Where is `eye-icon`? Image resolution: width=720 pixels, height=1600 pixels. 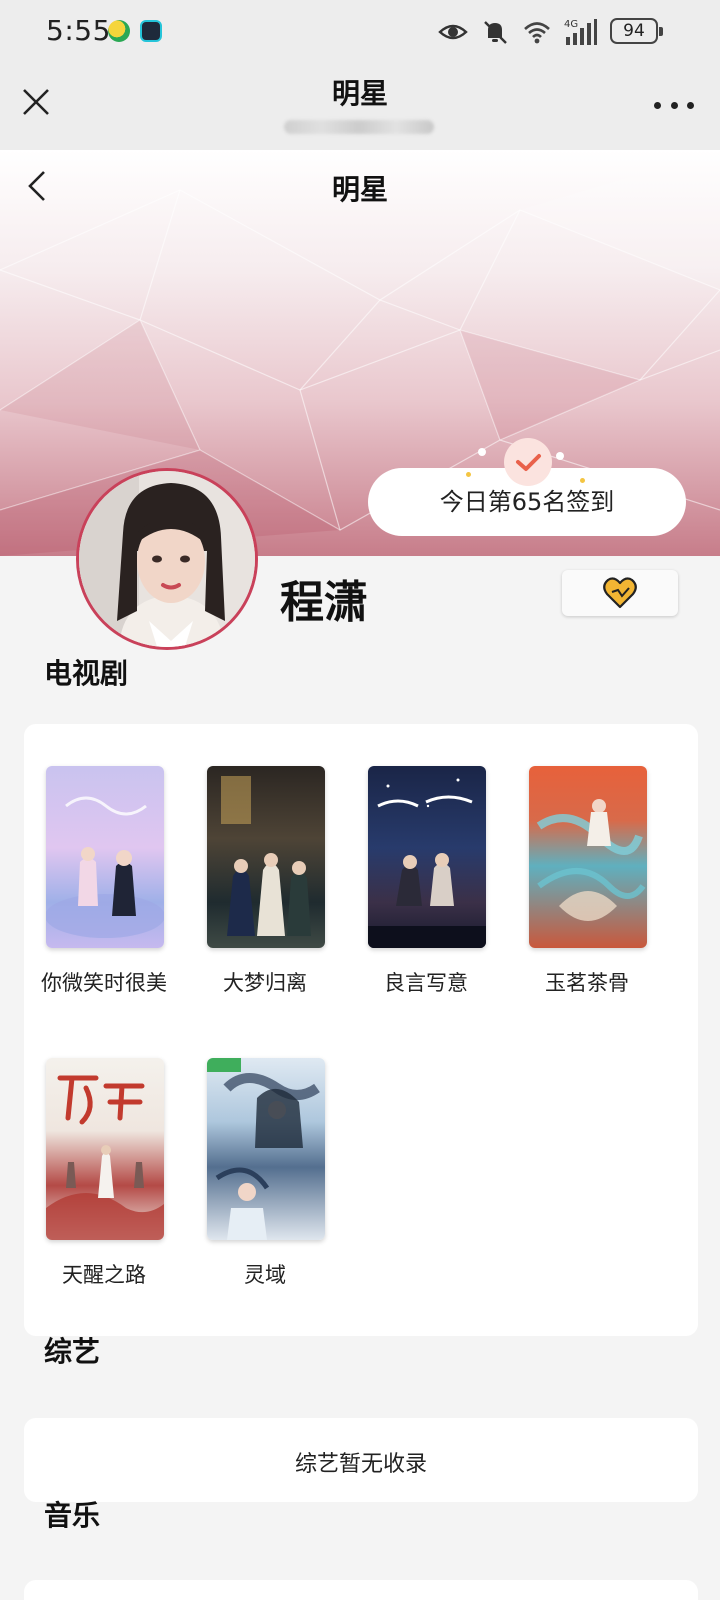
eye-icon is located at coordinates (453, 32).